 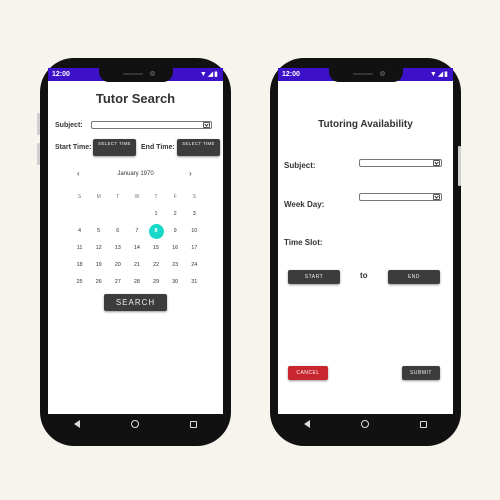 What do you see at coordinates (175, 248) in the screenshot?
I see `calendar-day: 16` at bounding box center [175, 248].